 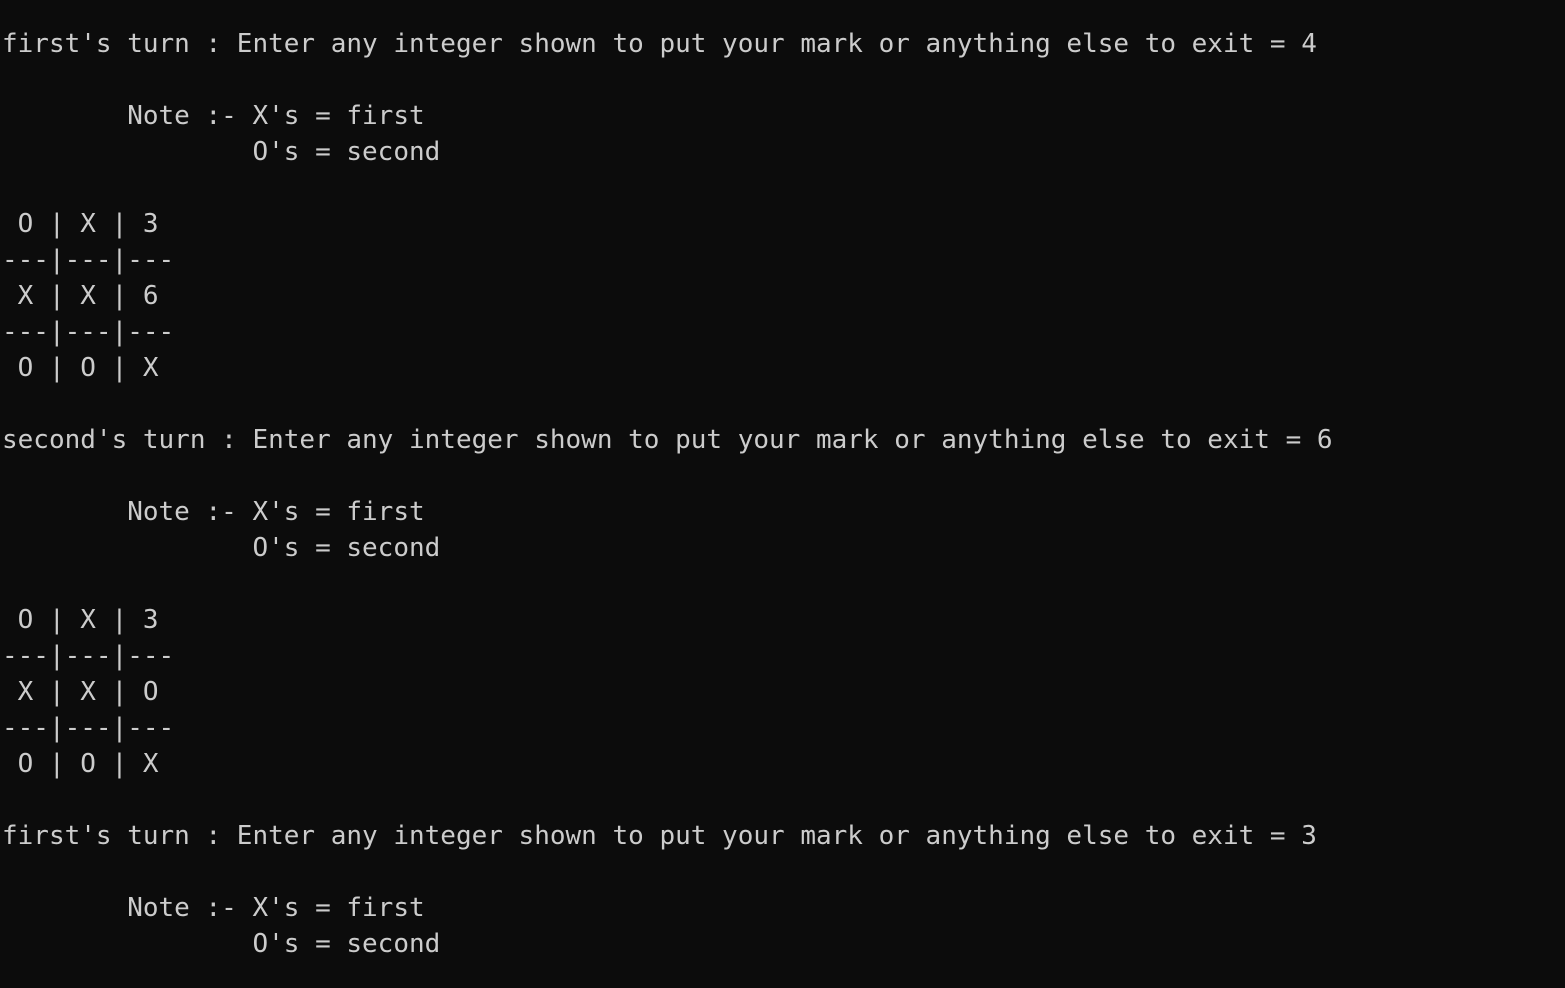 What do you see at coordinates (80, 692) in the screenshot?
I see `board-row: X | X | O` at bounding box center [80, 692].